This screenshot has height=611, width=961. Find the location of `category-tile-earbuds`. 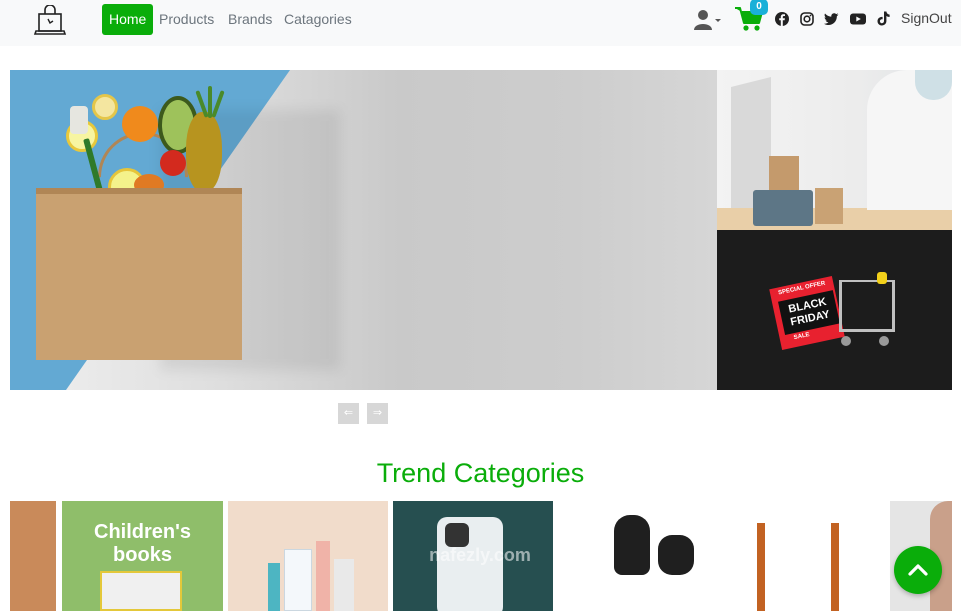

category-tile-earbuds is located at coordinates (639, 556).